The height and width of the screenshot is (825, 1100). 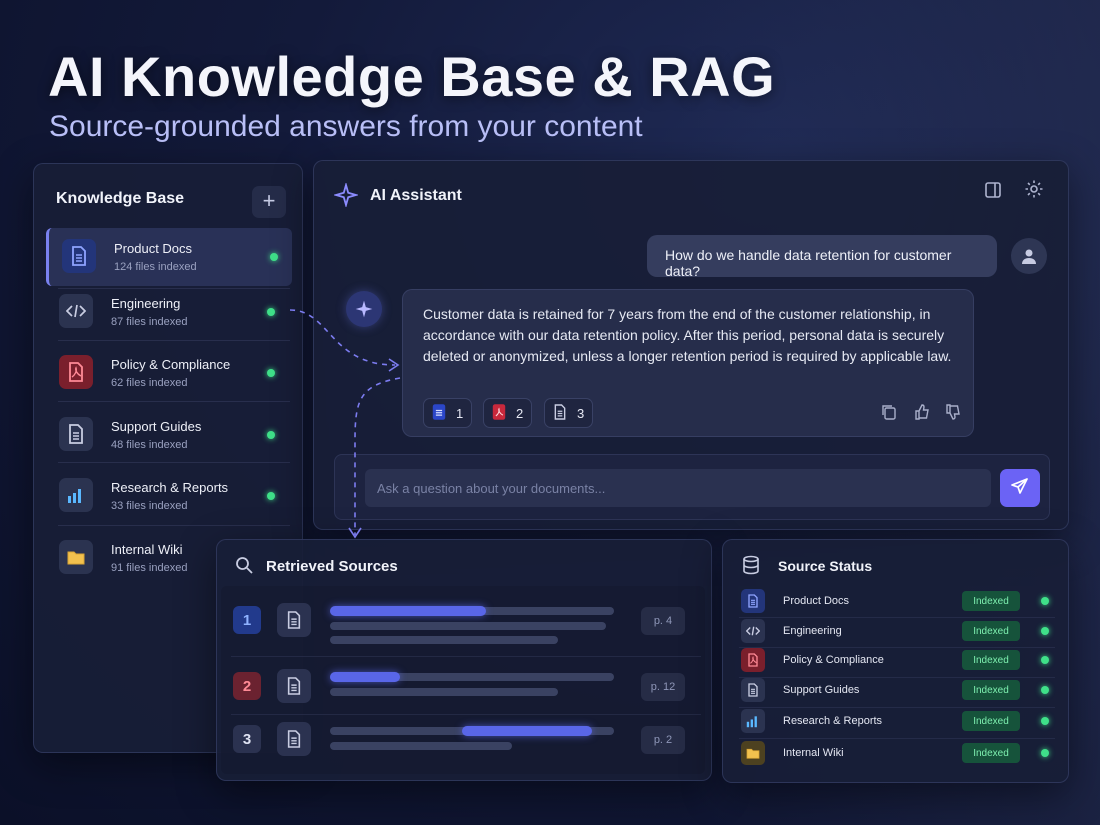 What do you see at coordinates (345, 424) in the screenshot?
I see `connector-arrows` at bounding box center [345, 424].